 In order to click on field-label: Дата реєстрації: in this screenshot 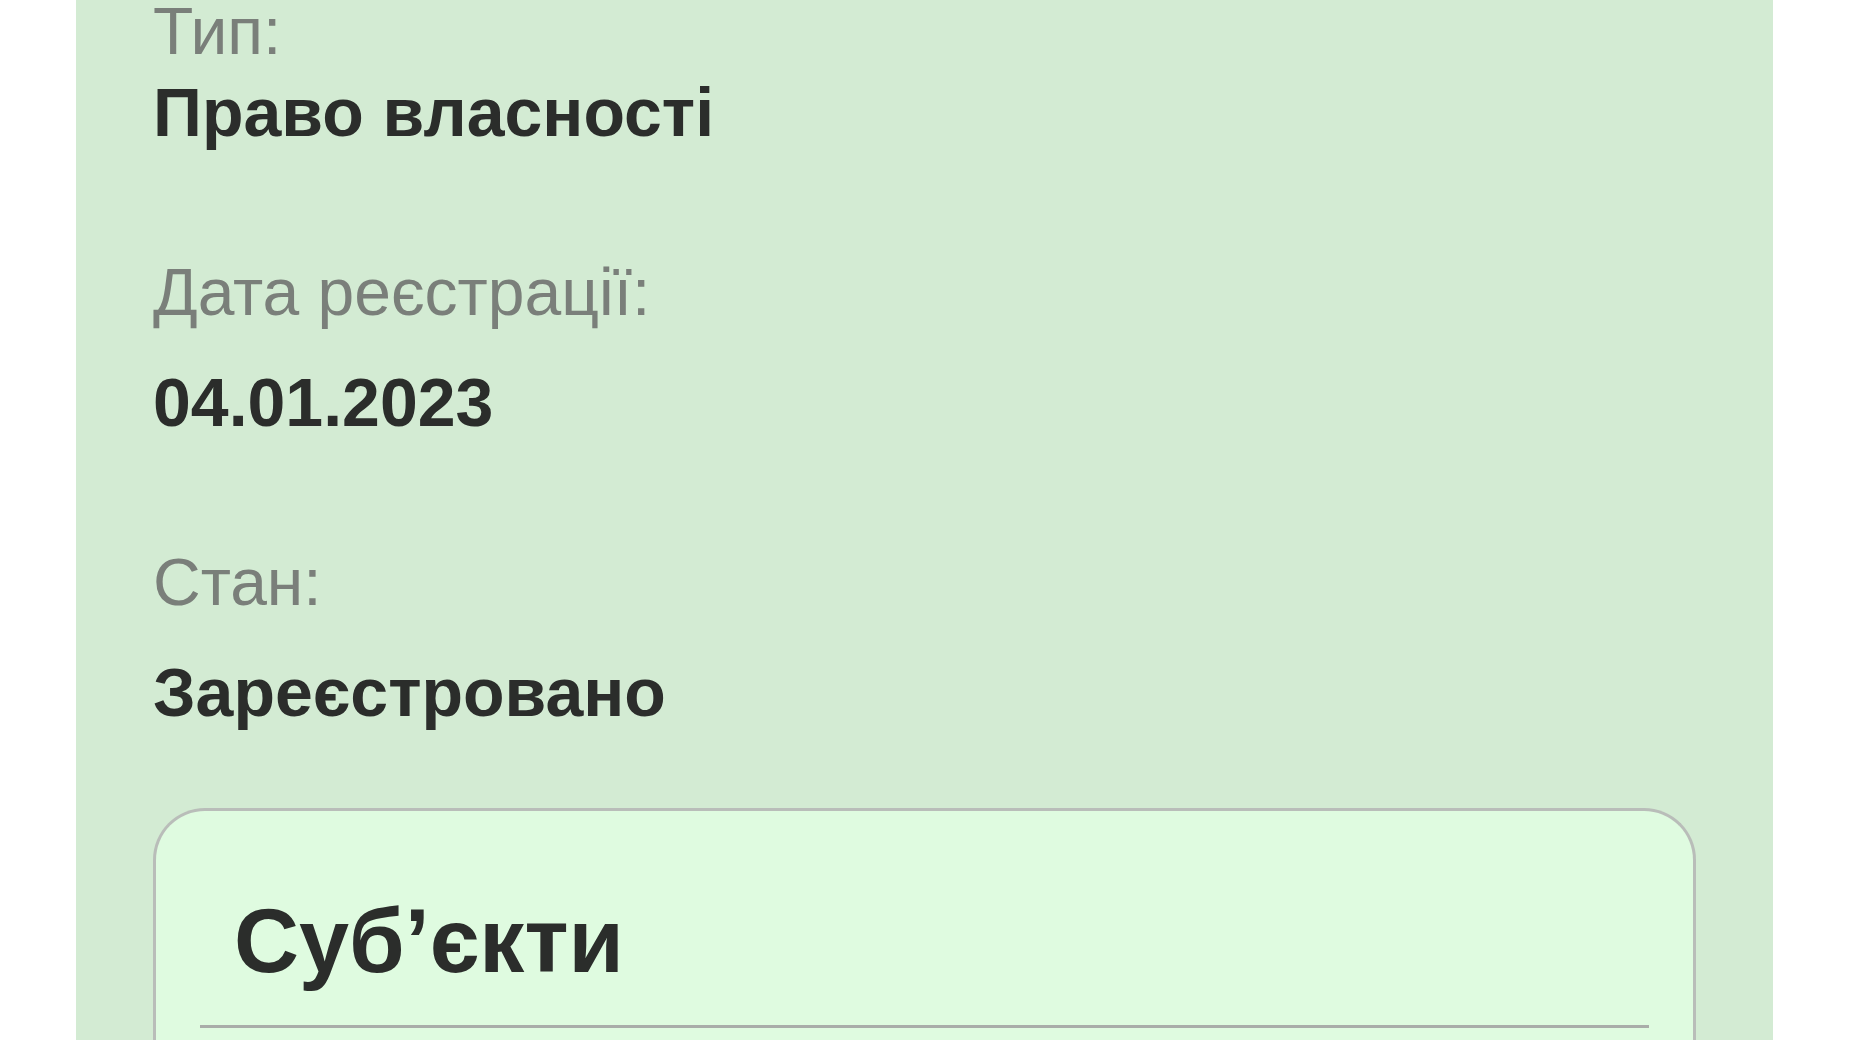, I will do `click(402, 292)`.